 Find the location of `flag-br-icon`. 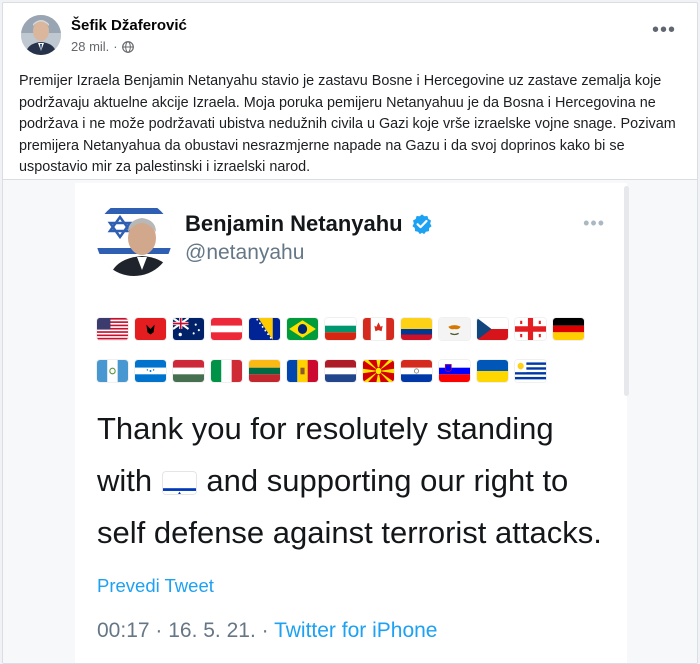

flag-br-icon is located at coordinates (302, 329).